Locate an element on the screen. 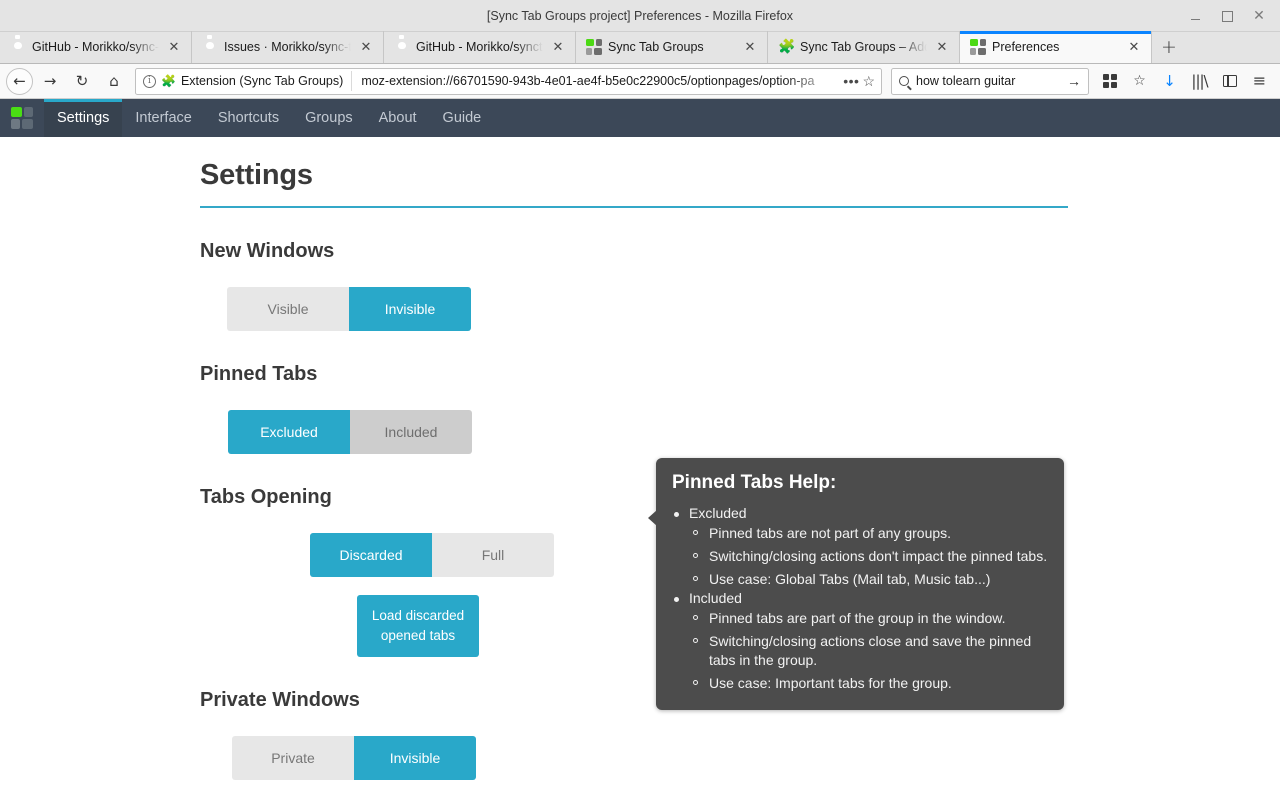 This screenshot has width=1280, height=800. tab-label: Sync Tab Groups – Add-o is located at coordinates (863, 47).